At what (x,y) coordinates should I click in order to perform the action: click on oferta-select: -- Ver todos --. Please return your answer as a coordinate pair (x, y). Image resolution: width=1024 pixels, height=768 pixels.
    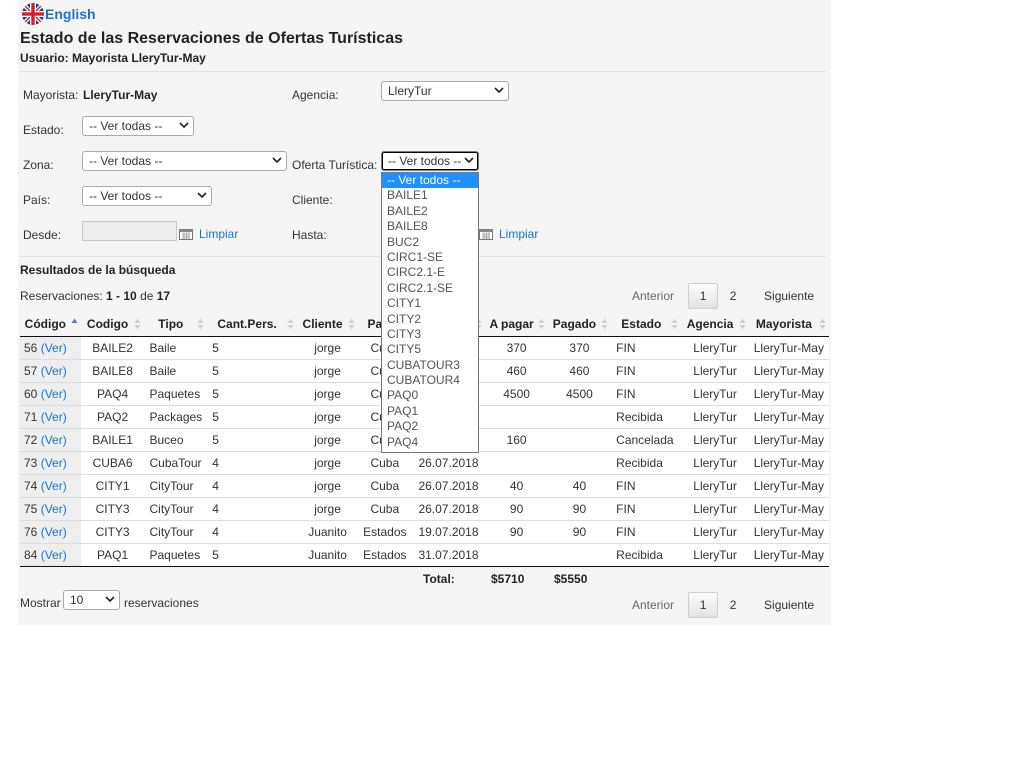
    Looking at the image, I should click on (430, 161).